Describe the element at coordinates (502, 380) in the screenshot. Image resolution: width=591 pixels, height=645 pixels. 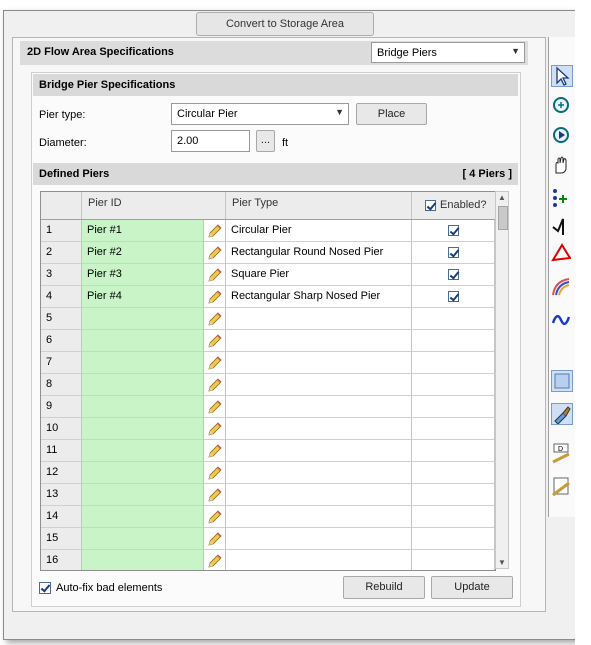
I see `table-scrollbar: ▲ ▼` at that location.